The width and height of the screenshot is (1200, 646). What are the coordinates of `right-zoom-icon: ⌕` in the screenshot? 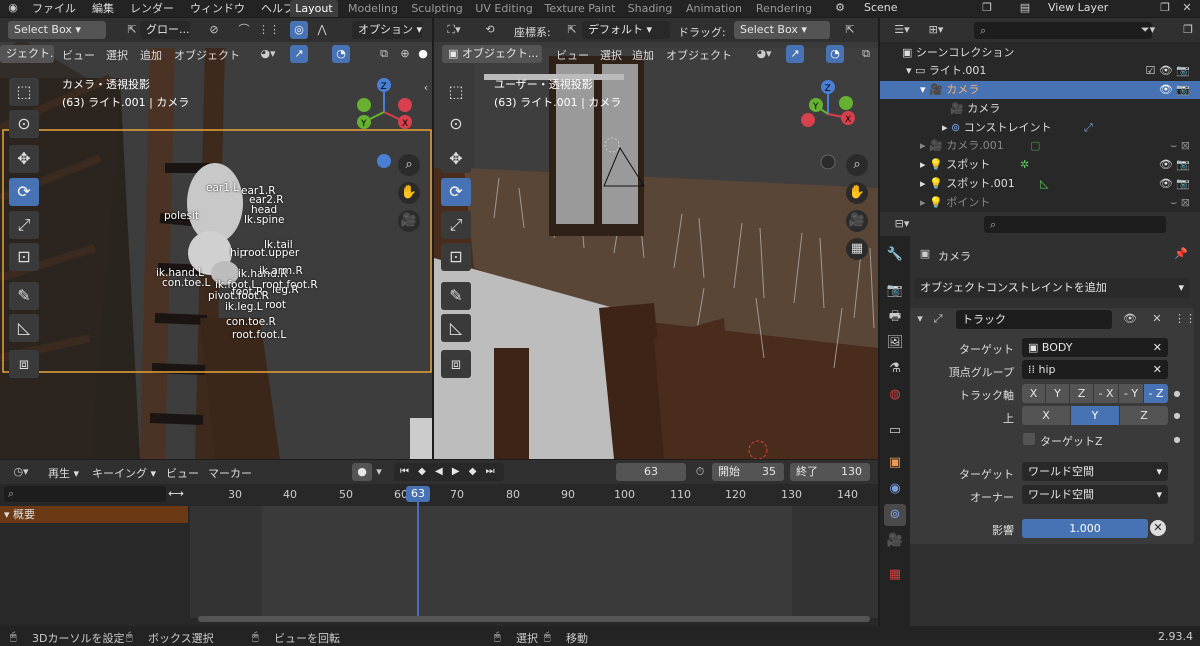 It's located at (857, 165).